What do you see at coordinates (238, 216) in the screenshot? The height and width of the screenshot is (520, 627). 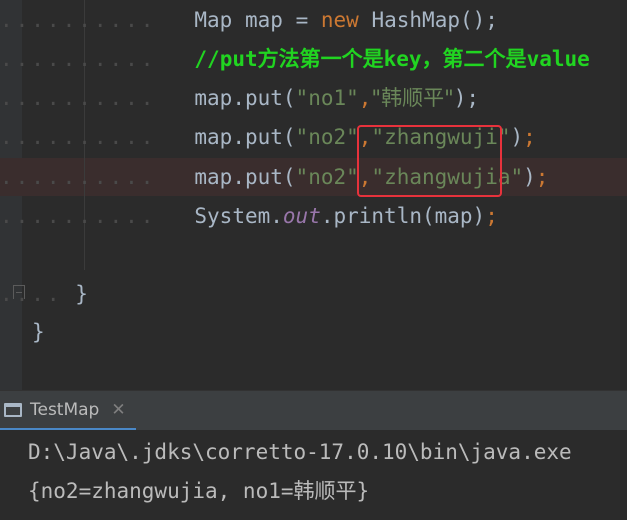 I see `class-token: System.` at bounding box center [238, 216].